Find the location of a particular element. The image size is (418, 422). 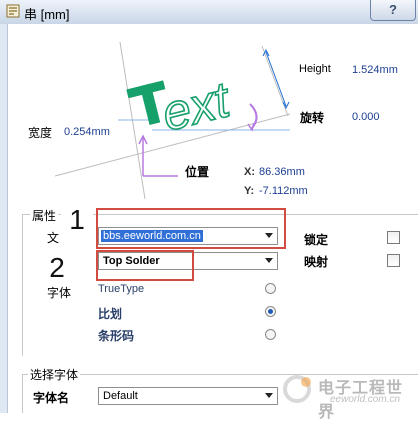

position-label: 位置 is located at coordinates (197, 172).